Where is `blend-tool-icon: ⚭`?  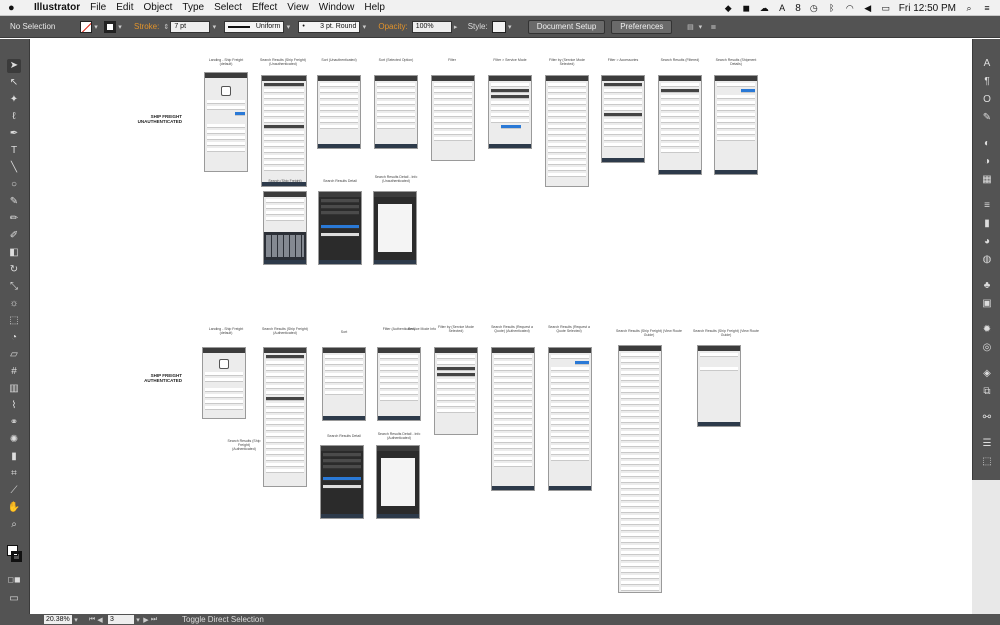
blend-tool-icon: ⚭ is located at coordinates (14, 423).